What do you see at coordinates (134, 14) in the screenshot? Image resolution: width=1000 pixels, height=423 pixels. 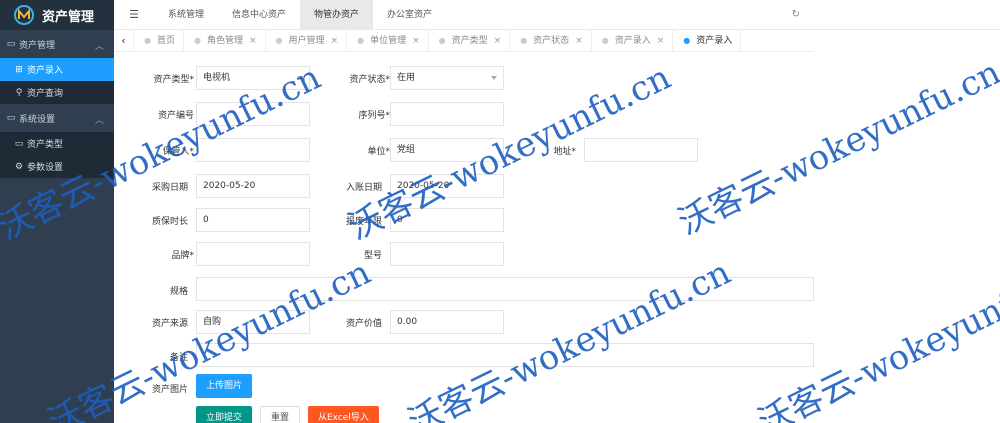 I see `menu-icon: ☰` at bounding box center [134, 14].